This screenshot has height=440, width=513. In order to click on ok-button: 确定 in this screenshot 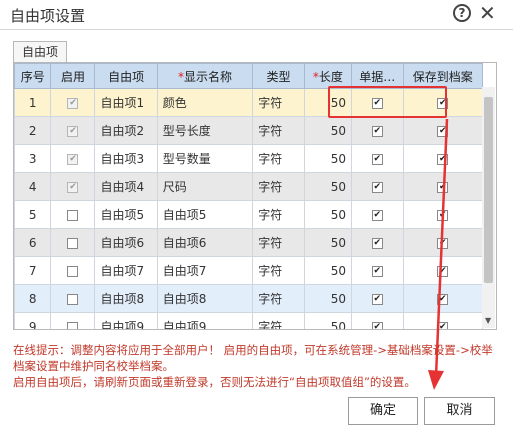, I will do `click(383, 411)`.